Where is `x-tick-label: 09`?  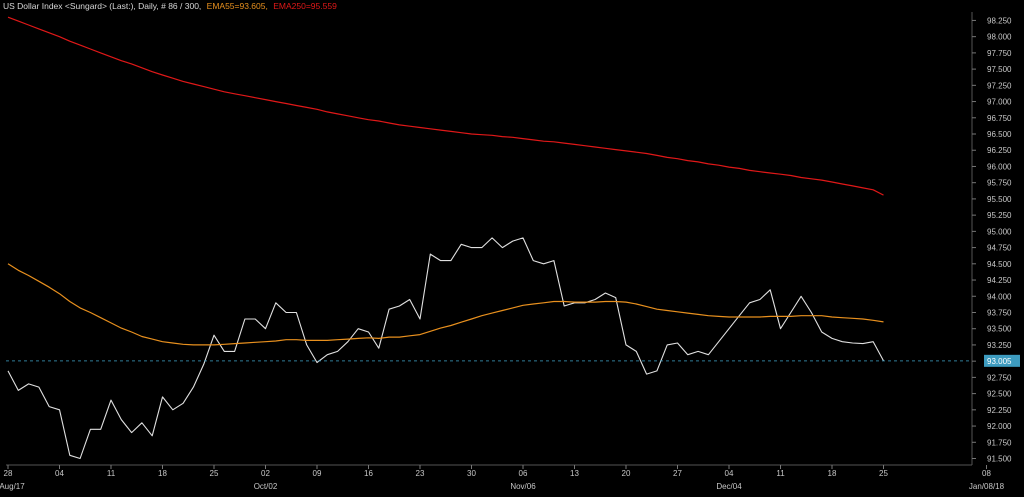 x-tick-label: 09 is located at coordinates (317, 473).